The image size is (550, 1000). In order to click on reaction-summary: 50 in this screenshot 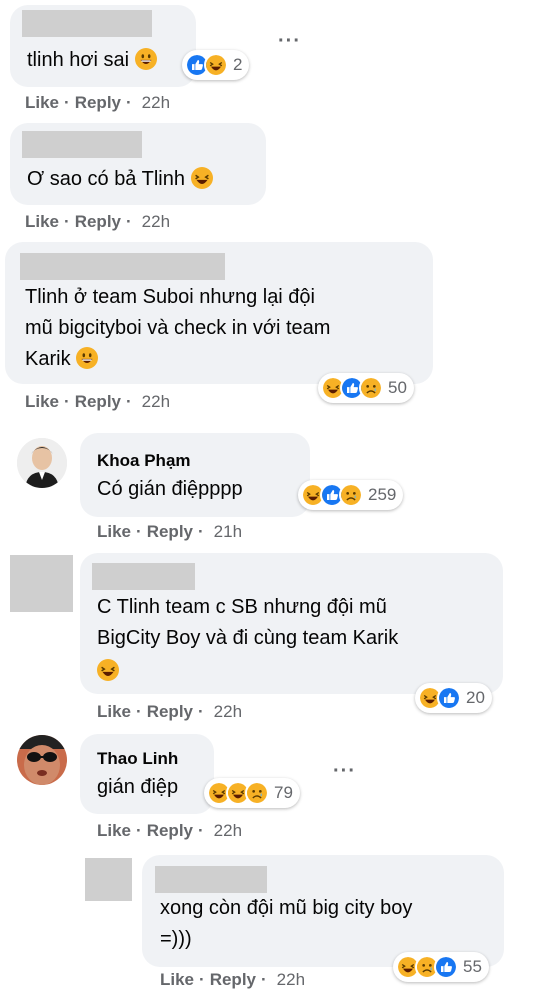, I will do `click(366, 388)`.